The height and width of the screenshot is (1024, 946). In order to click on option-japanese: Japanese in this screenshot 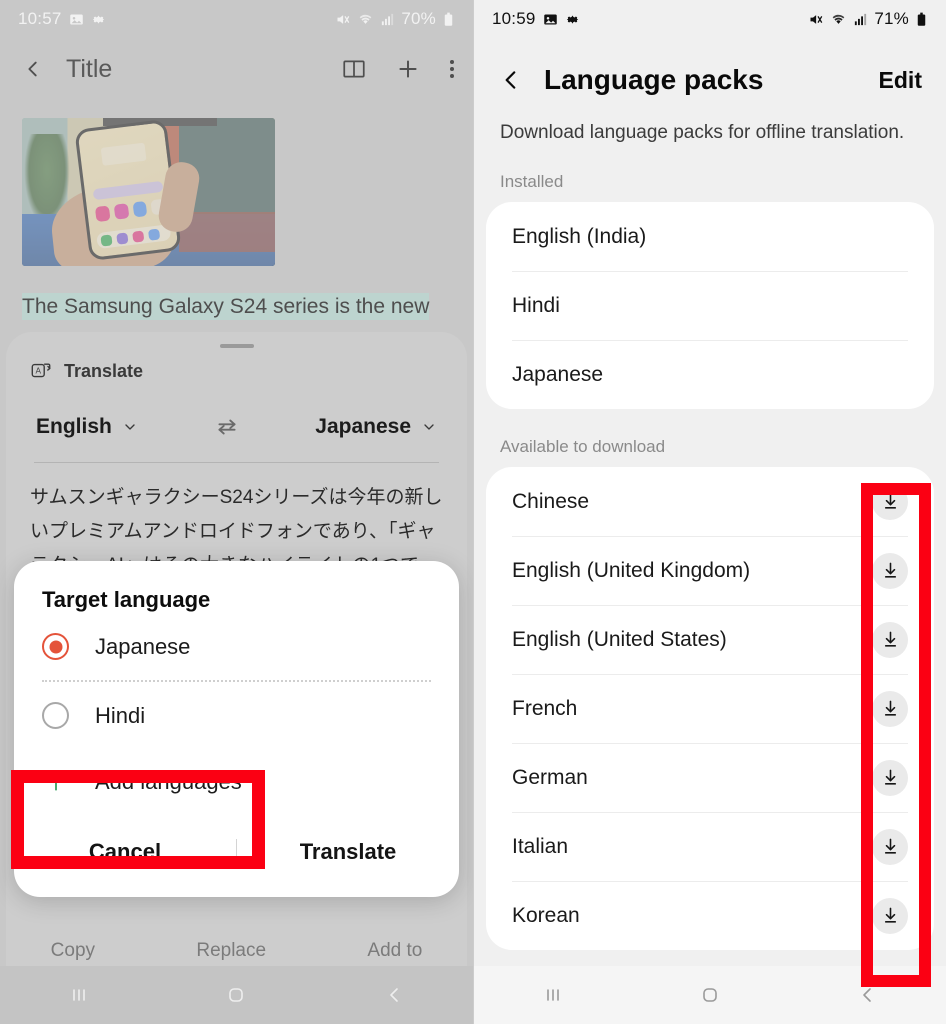, I will do `click(236, 646)`.